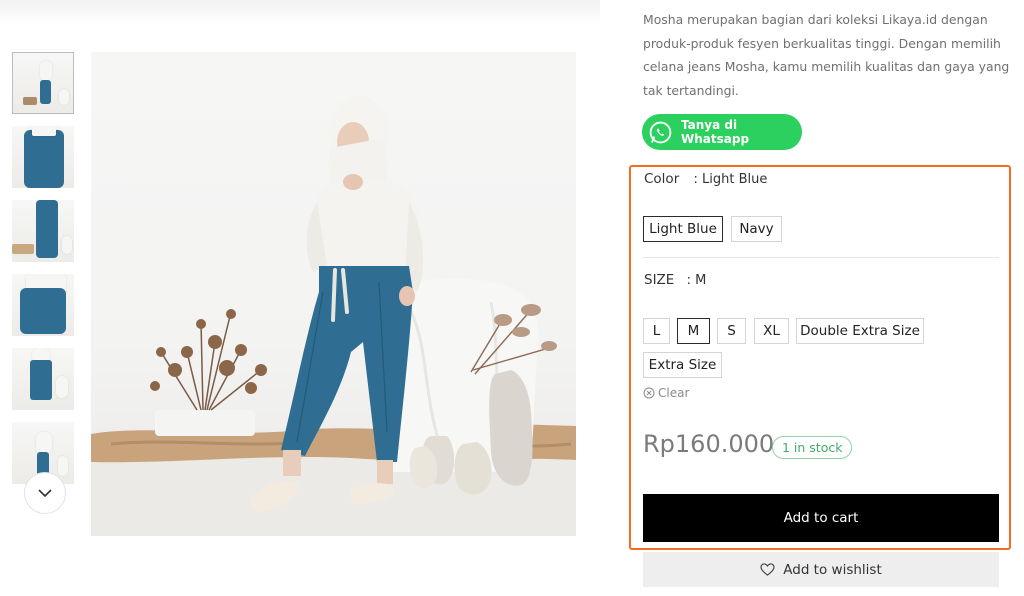  What do you see at coordinates (730, 179) in the screenshot?
I see `color-selected-value: : Light Blue` at bounding box center [730, 179].